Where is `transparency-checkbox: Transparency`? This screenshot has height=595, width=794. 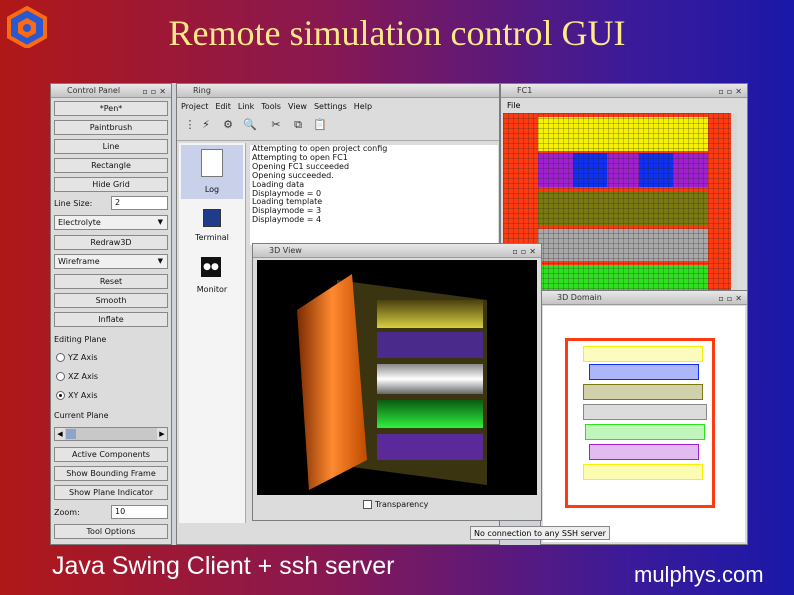 transparency-checkbox: Transparency is located at coordinates (395, 504).